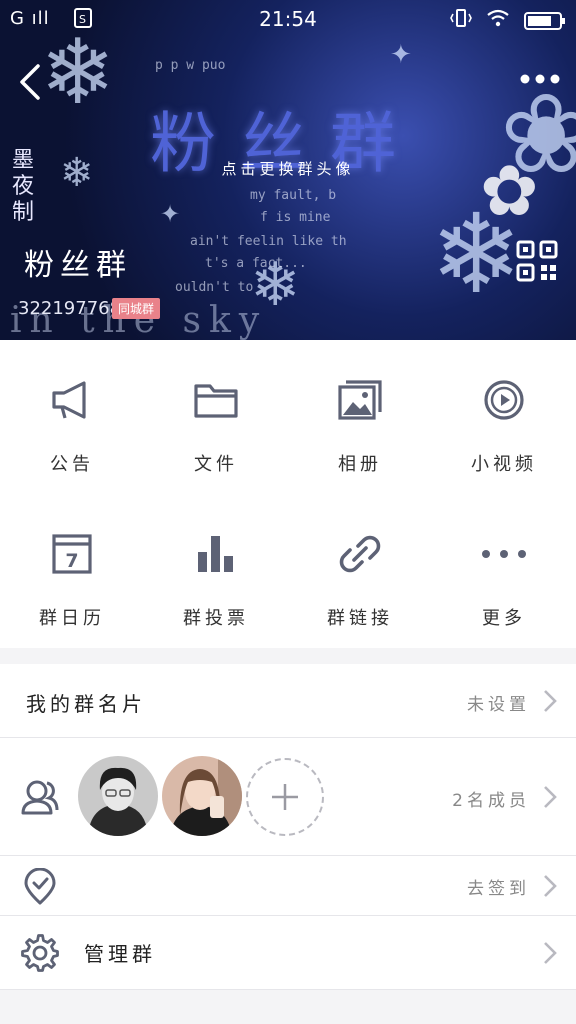  I want to click on qr-code-button, so click(537, 261).